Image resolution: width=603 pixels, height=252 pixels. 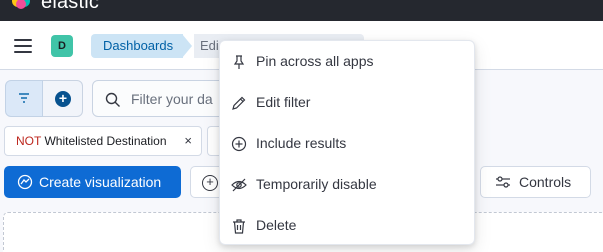 I want to click on pencil-icon, so click(x=239, y=103).